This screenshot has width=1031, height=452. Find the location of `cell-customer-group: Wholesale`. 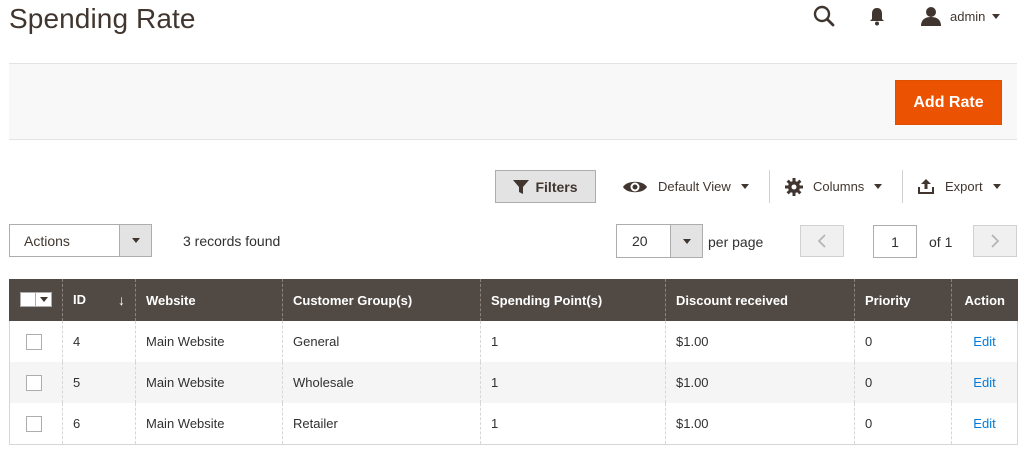

cell-customer-group: Wholesale is located at coordinates (381, 382).